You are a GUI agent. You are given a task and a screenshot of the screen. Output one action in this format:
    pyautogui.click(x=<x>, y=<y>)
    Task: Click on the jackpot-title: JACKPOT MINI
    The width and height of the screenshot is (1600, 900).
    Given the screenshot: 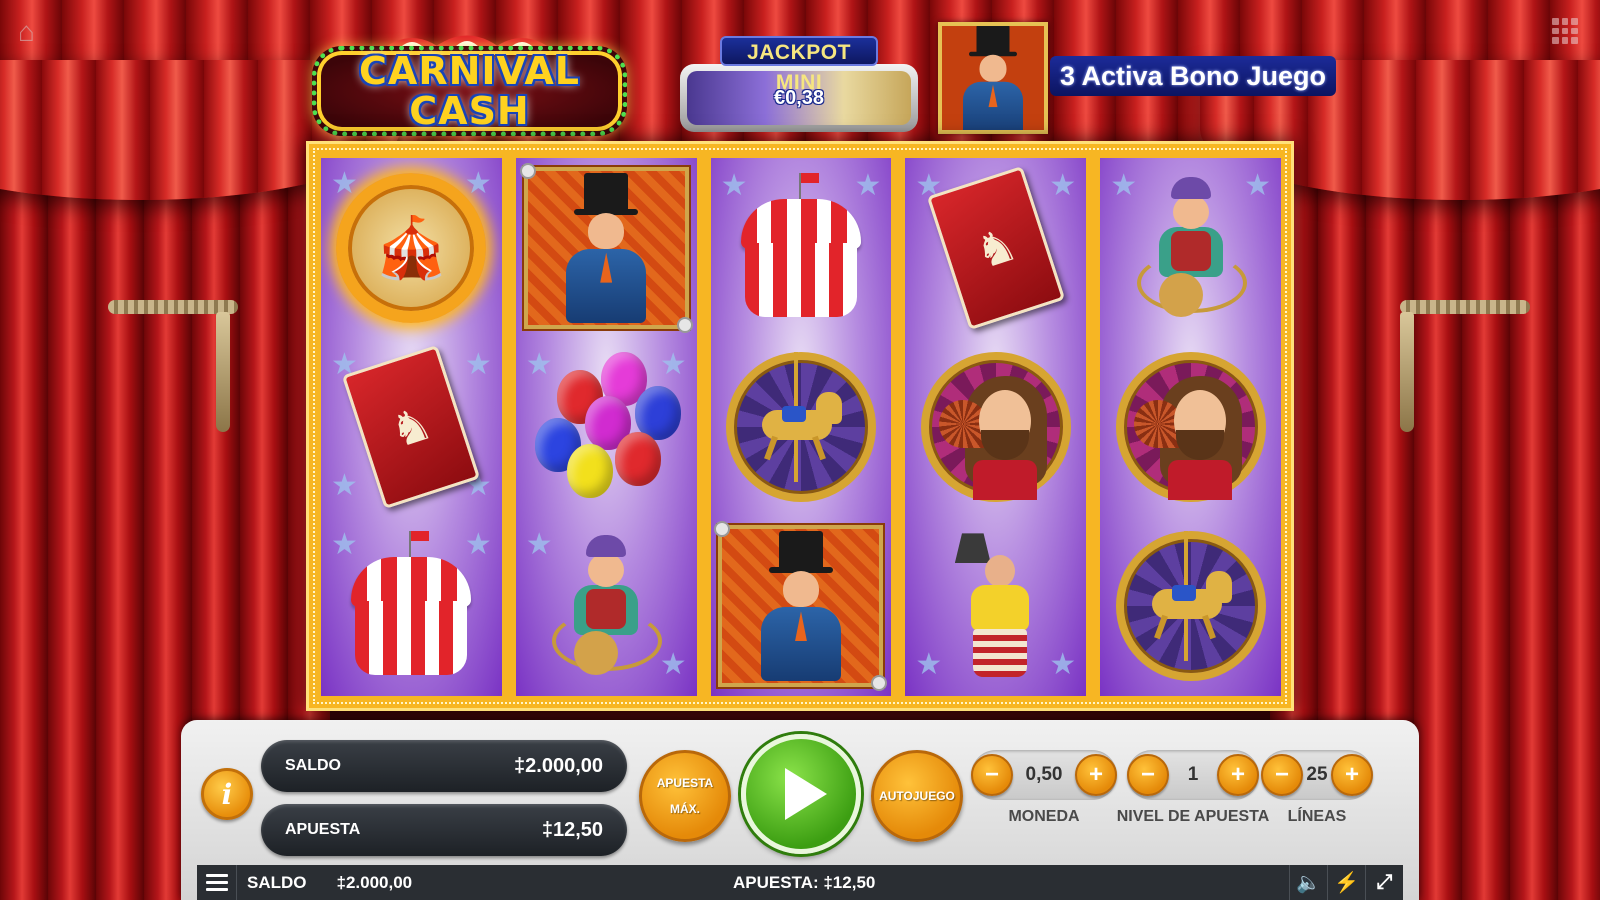 What is the action you would take?
    pyautogui.click(x=799, y=65)
    